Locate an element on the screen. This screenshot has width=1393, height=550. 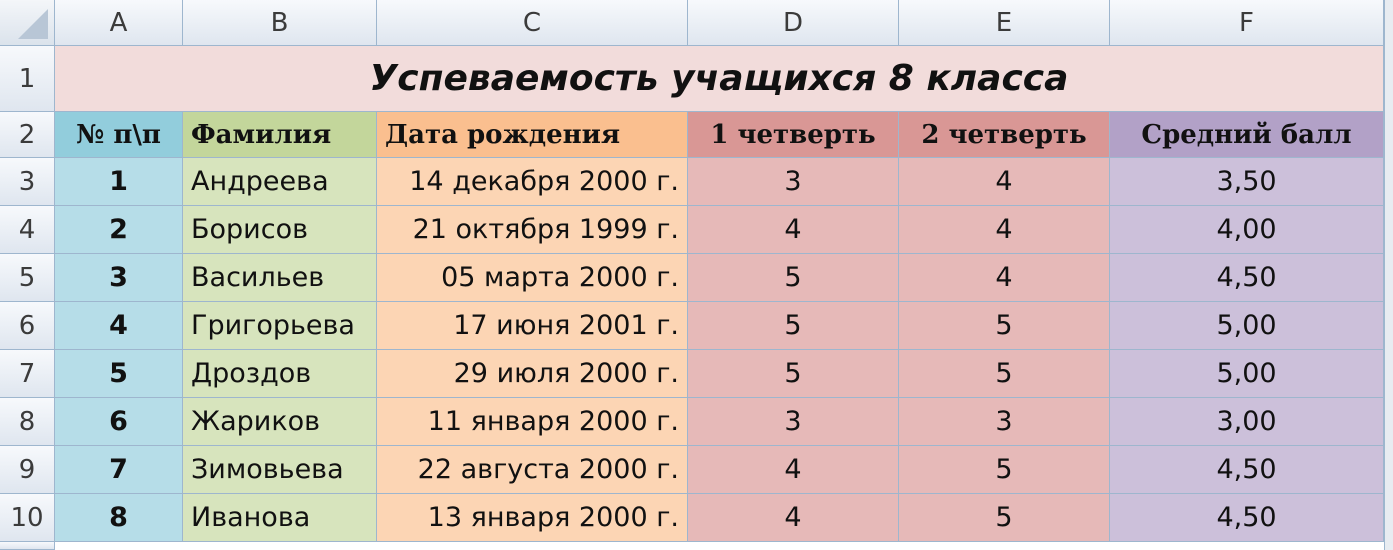
cell-number: 7 is located at coordinates (119, 470).